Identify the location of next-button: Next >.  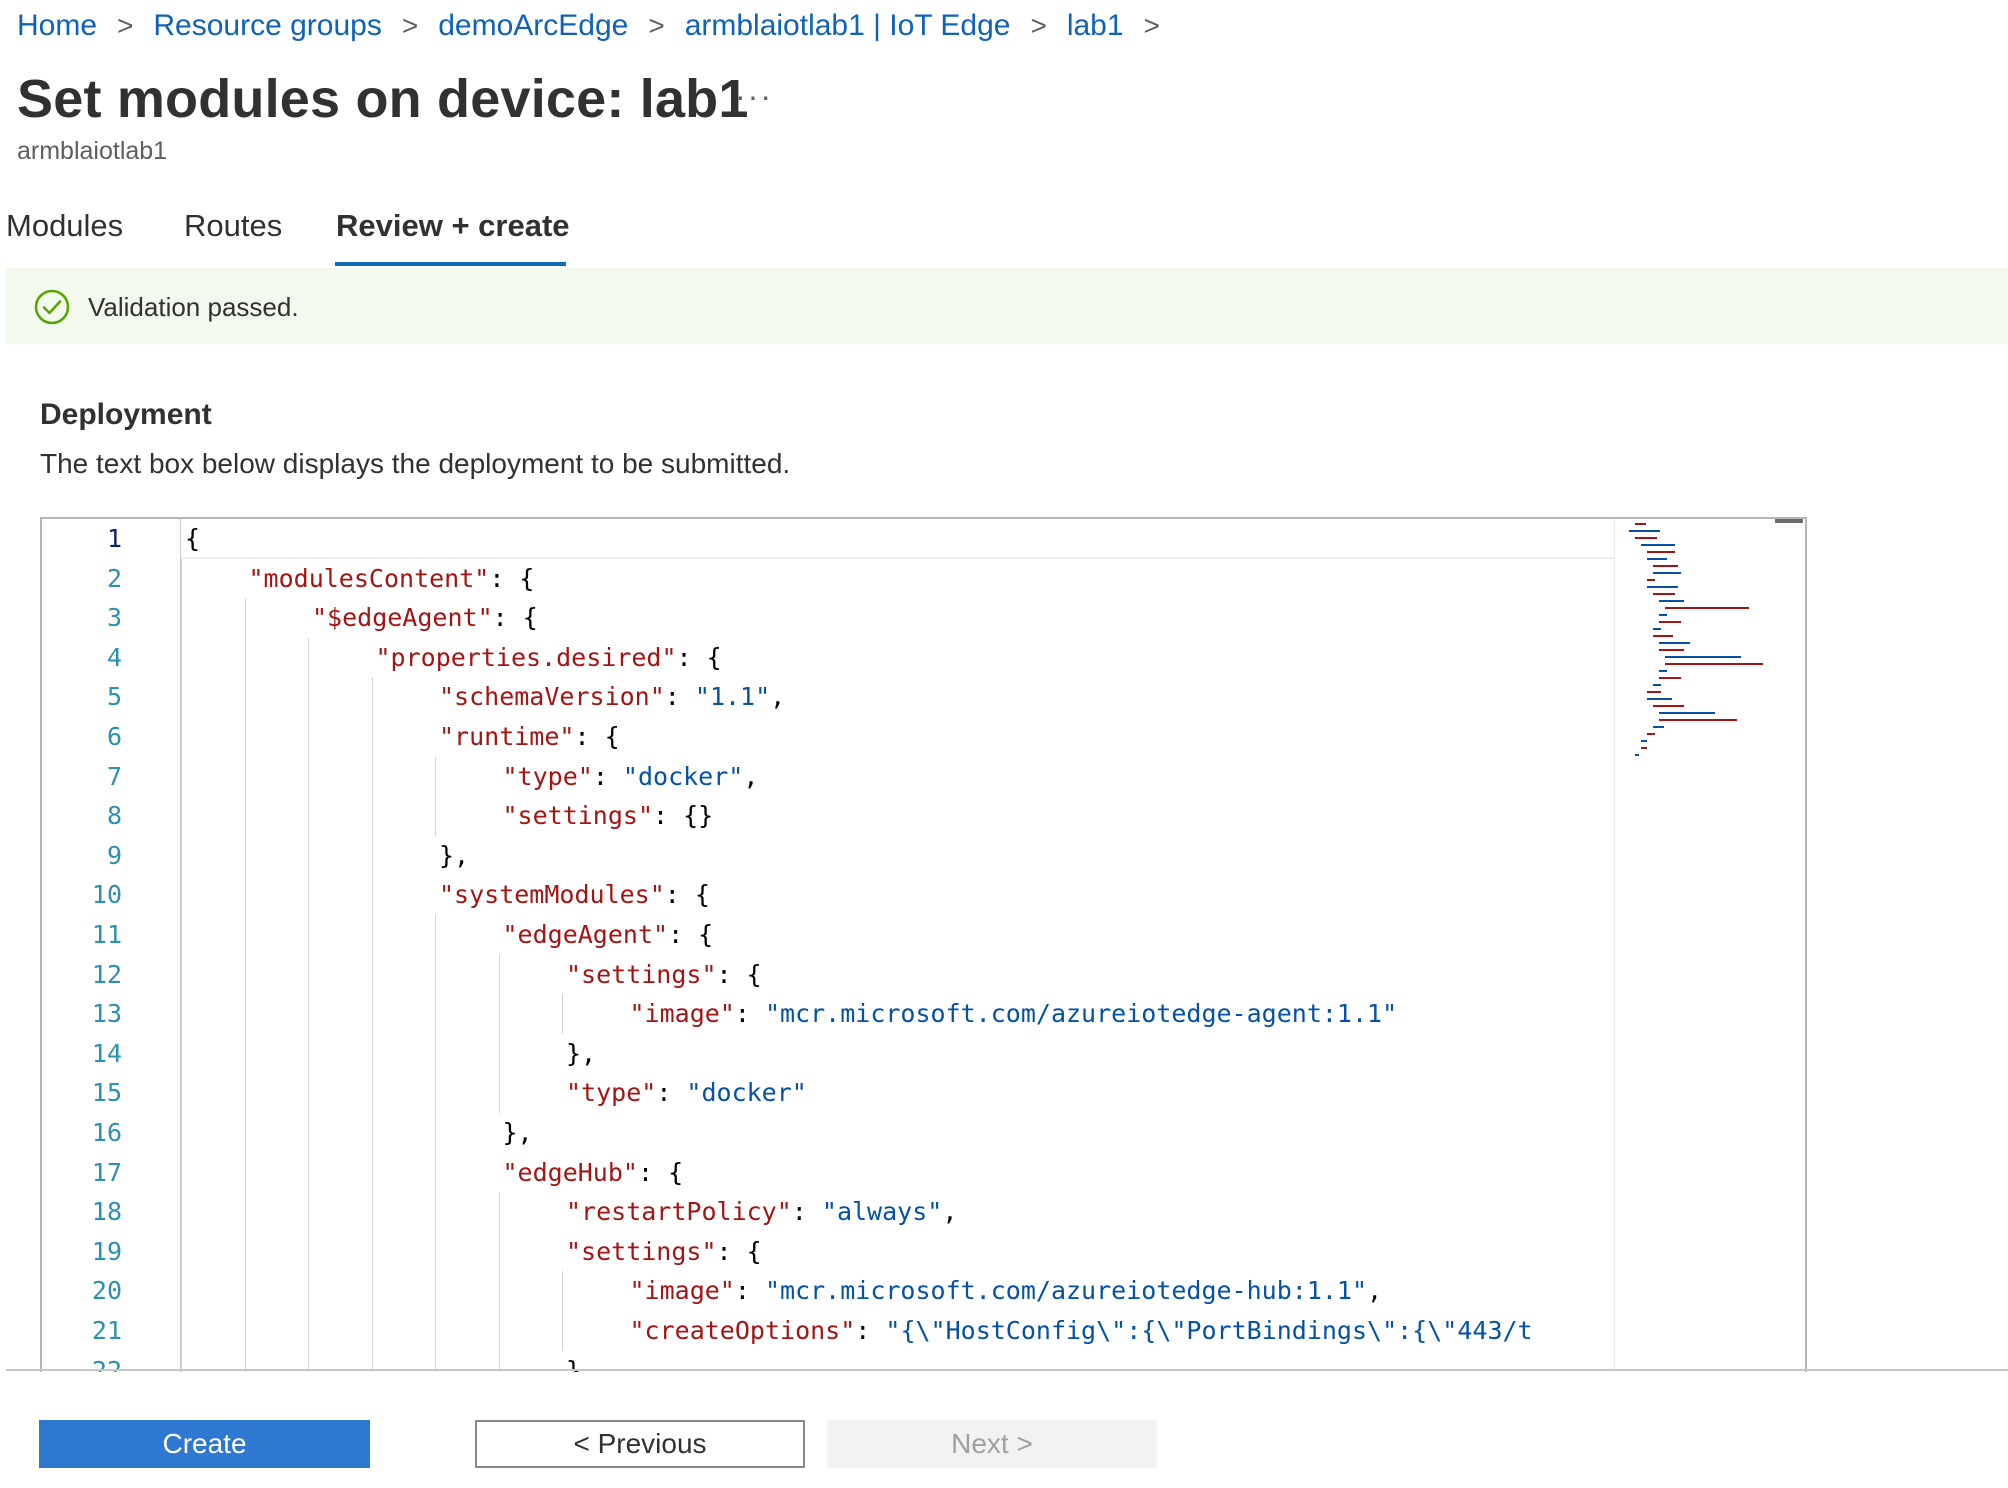
(992, 1444).